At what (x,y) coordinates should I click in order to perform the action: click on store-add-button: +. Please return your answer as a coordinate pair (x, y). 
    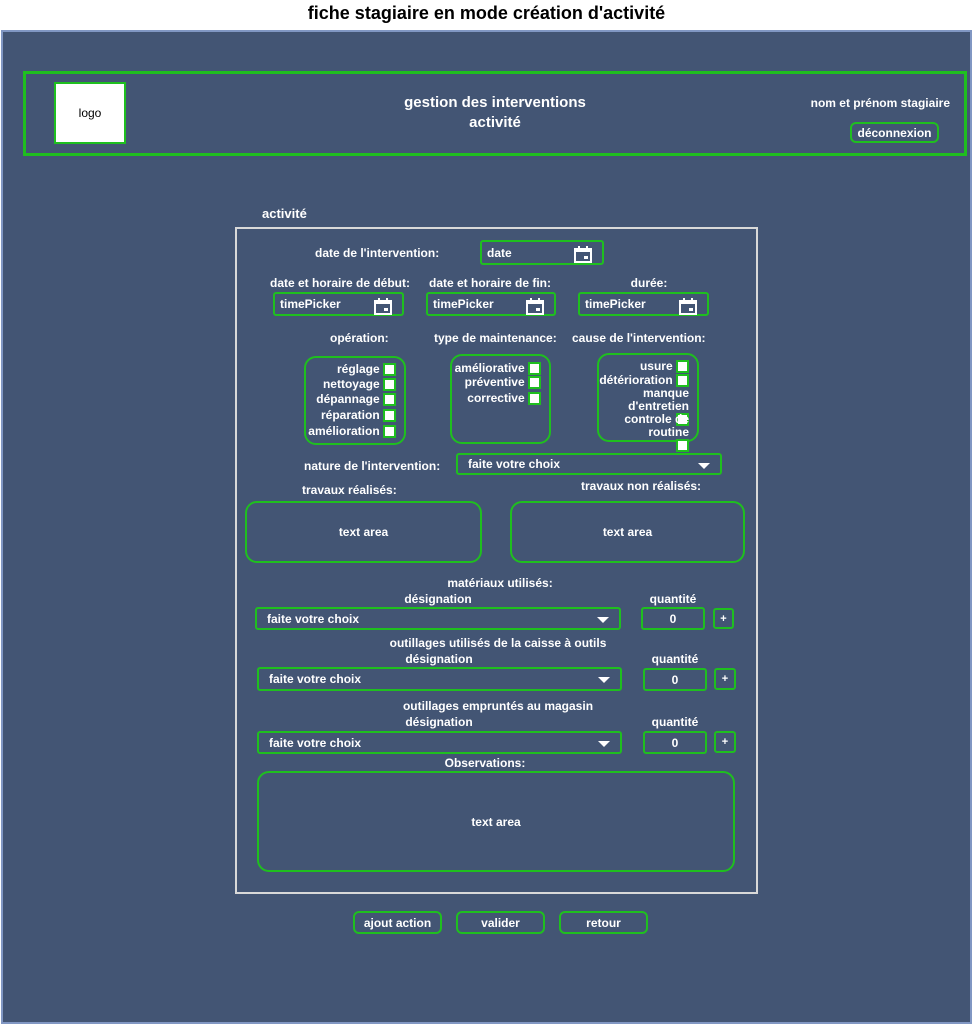
    Looking at the image, I should click on (725, 742).